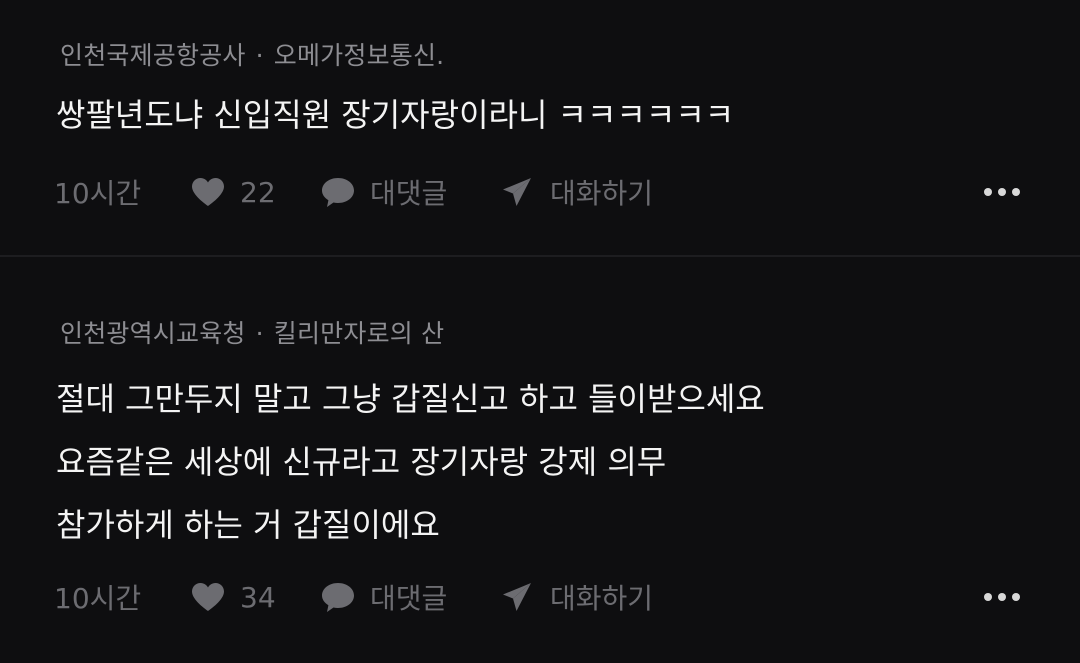  I want to click on comment-line: 절대 그만두지 말고 그냥 갑질신고 하고 들이받으세요, so click(410, 399).